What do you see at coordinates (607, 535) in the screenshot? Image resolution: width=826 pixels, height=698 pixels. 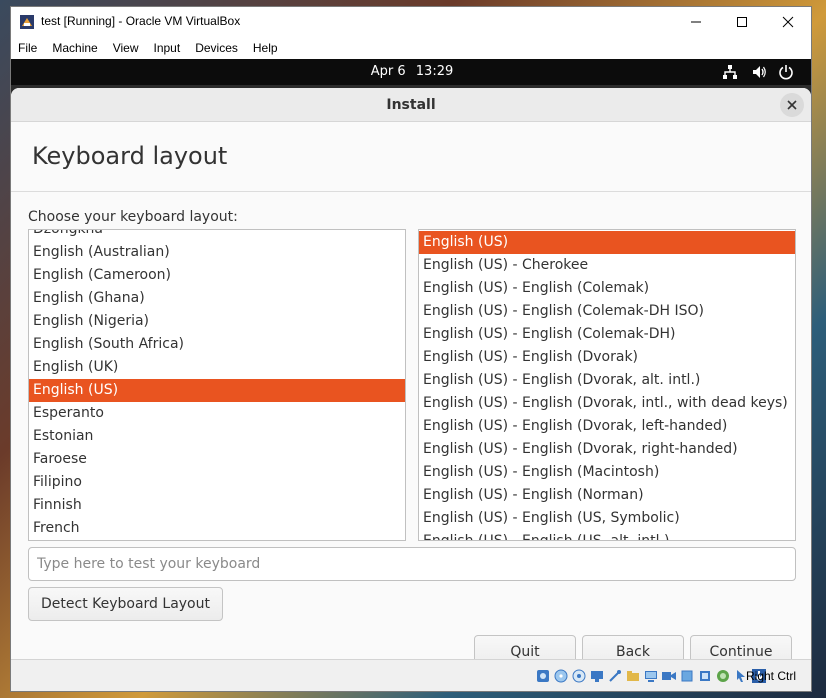 I see `variant-list-item: English (US) - English (US, alt. intl.)` at bounding box center [607, 535].